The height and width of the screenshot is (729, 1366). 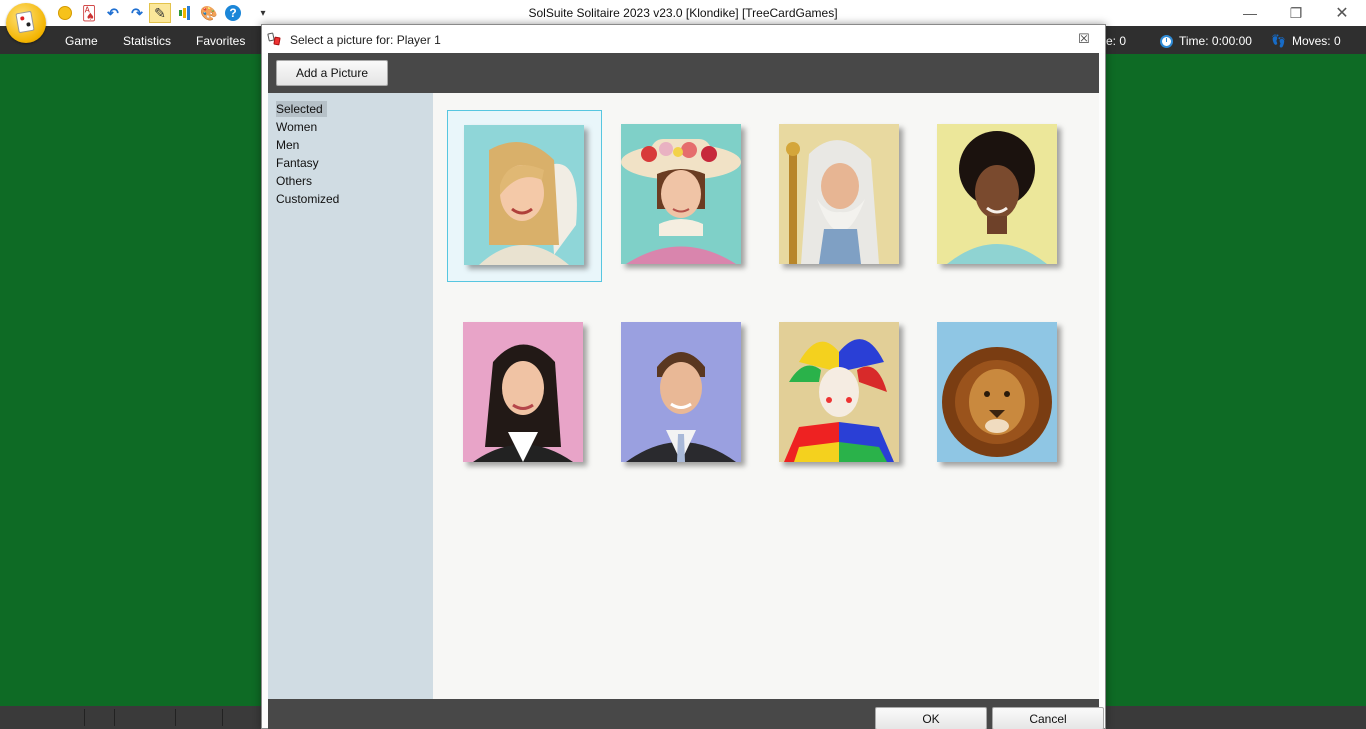 I want to click on picture-tile-wizard, so click(x=840, y=196).